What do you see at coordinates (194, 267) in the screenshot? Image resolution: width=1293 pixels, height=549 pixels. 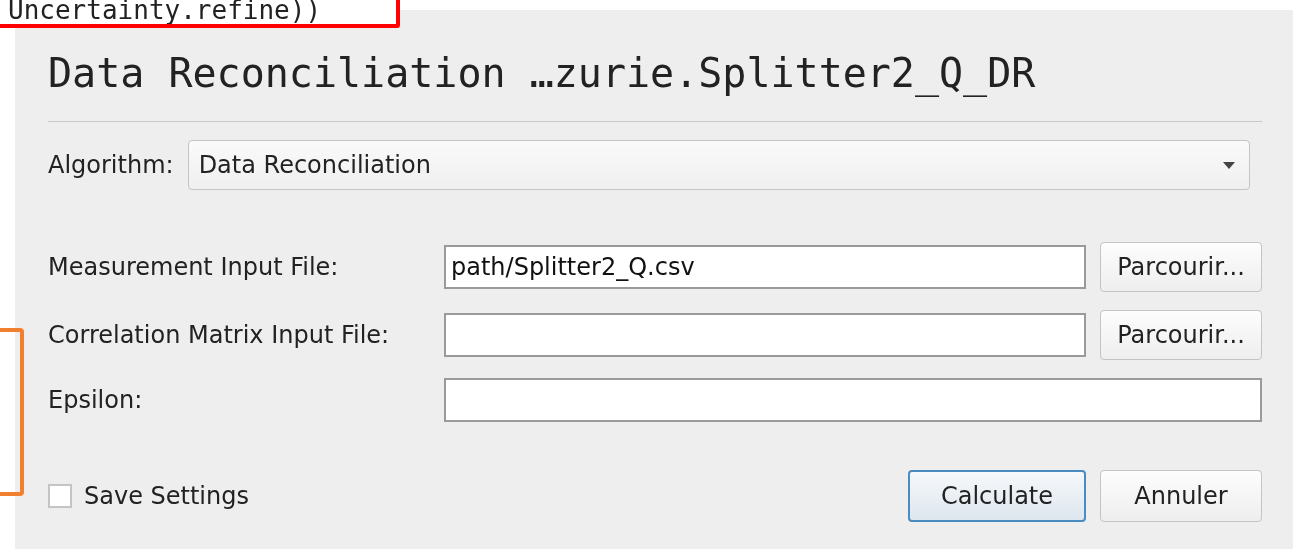 I see `field-label: Measurement Input File:` at bounding box center [194, 267].